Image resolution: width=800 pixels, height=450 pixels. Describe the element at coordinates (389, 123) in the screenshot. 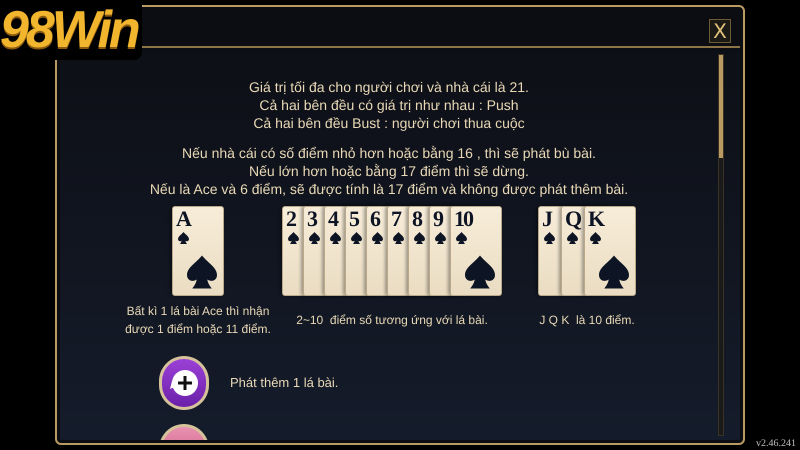

I see `rule-text: Cả hai bên đều Bust : người chơi thua cuộc` at that location.